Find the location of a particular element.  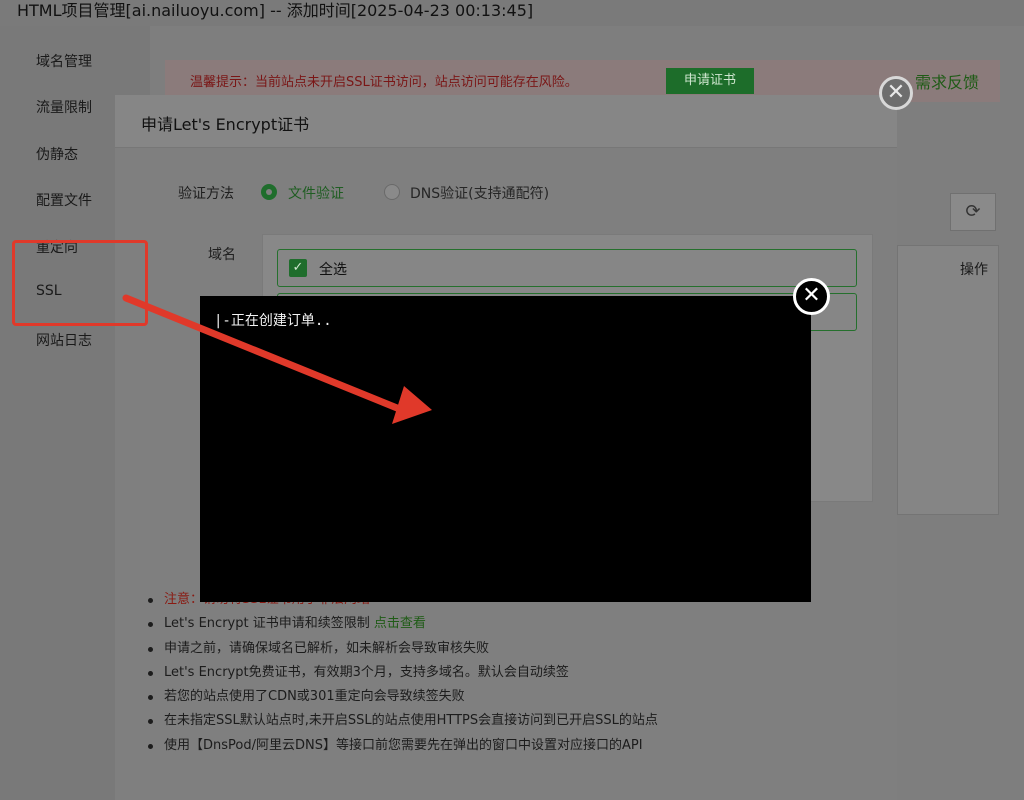

refresh-icon: ⟳ is located at coordinates (973, 211).